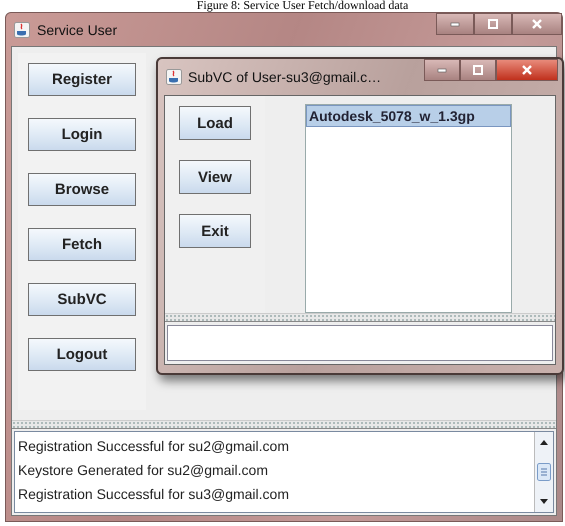  What do you see at coordinates (82, 79) in the screenshot?
I see `menu-button: Register` at bounding box center [82, 79].